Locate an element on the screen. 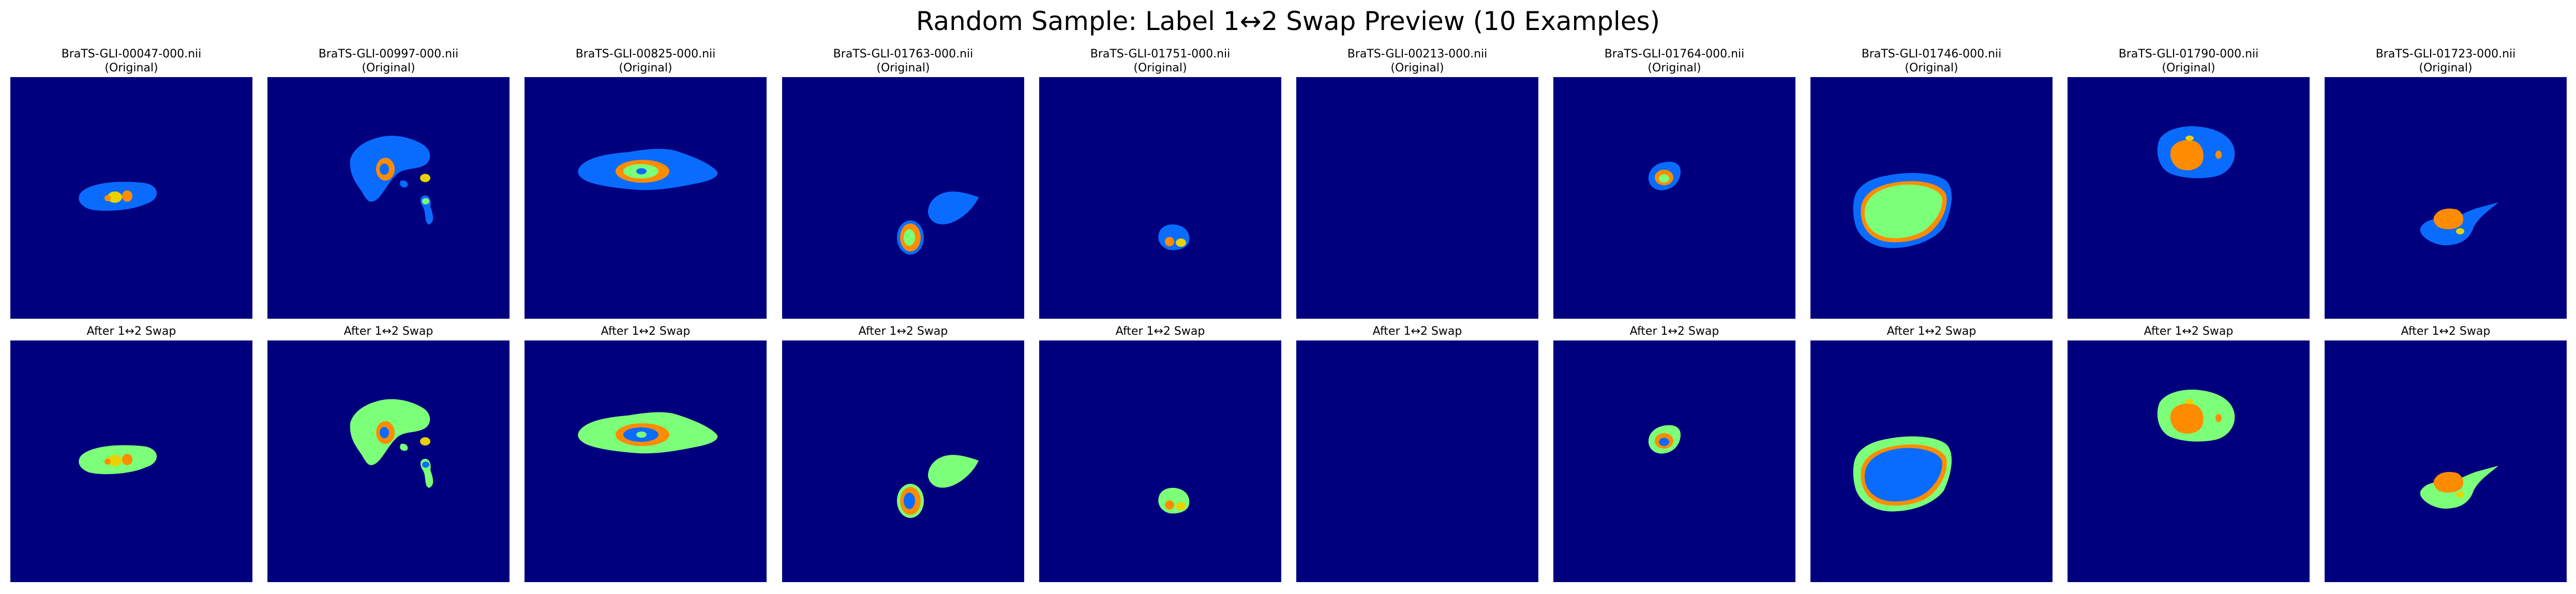 The image size is (2576, 594). original-panel: BraTS-GLI-00047-000.nii (Original) is located at coordinates (131, 182).